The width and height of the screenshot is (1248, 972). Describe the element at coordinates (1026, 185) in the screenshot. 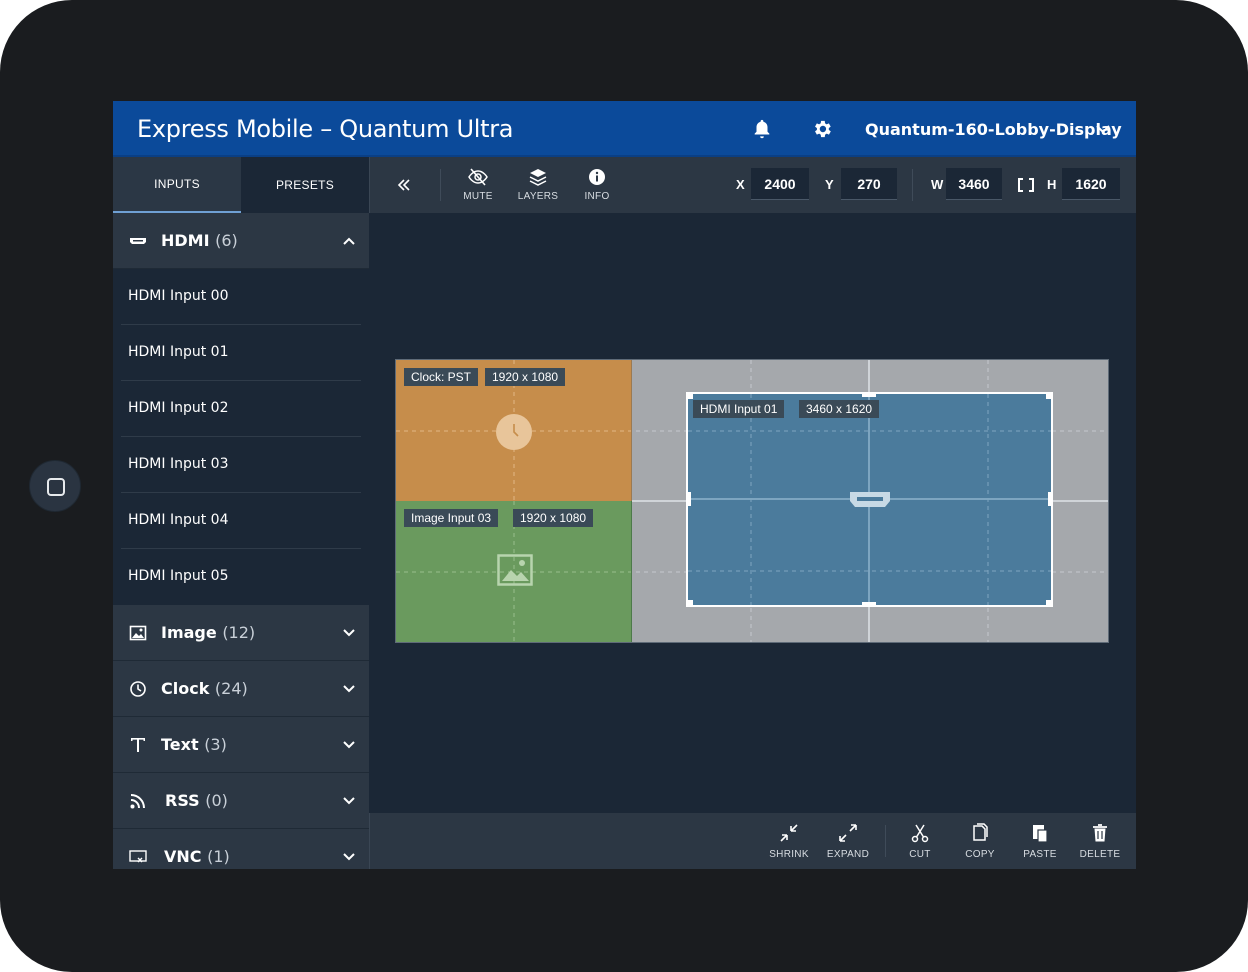

I see `aspect-ratio-icon` at that location.